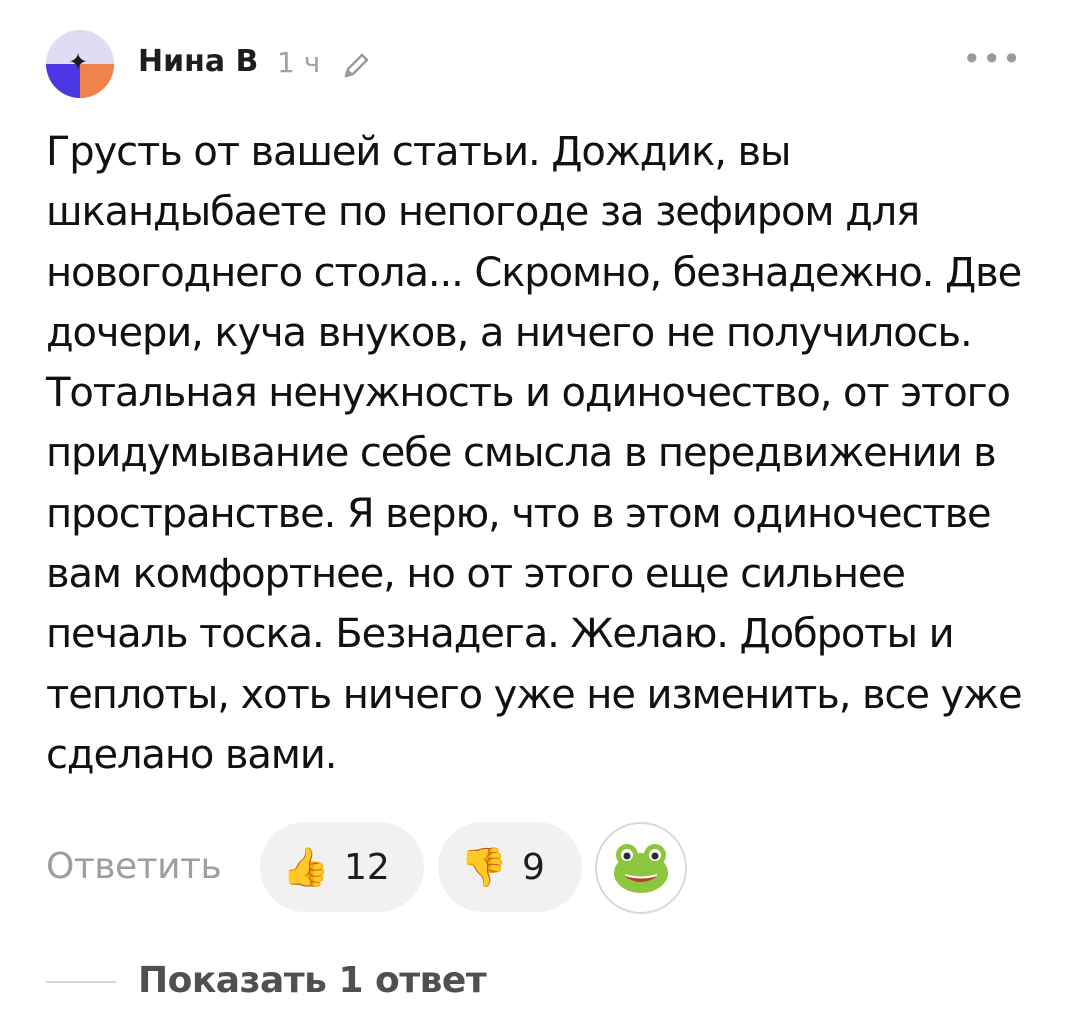 This screenshot has width=1080, height=1023. What do you see at coordinates (992, 59) in the screenshot?
I see `more-dots-icon: •••` at bounding box center [992, 59].